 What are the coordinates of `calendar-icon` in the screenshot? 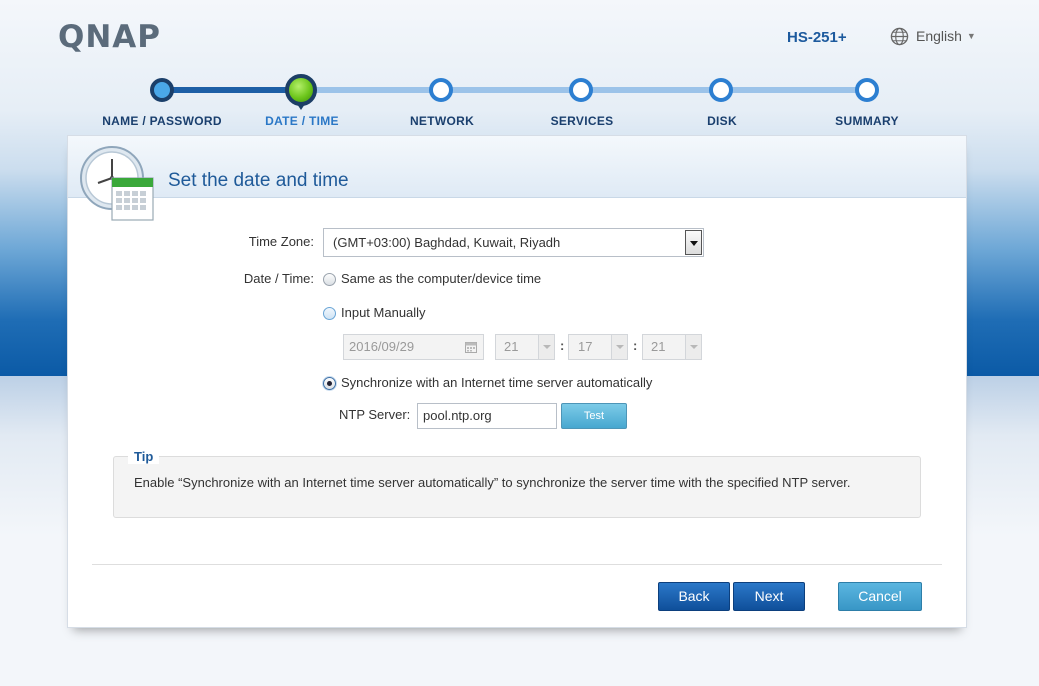 It's located at (471, 347).